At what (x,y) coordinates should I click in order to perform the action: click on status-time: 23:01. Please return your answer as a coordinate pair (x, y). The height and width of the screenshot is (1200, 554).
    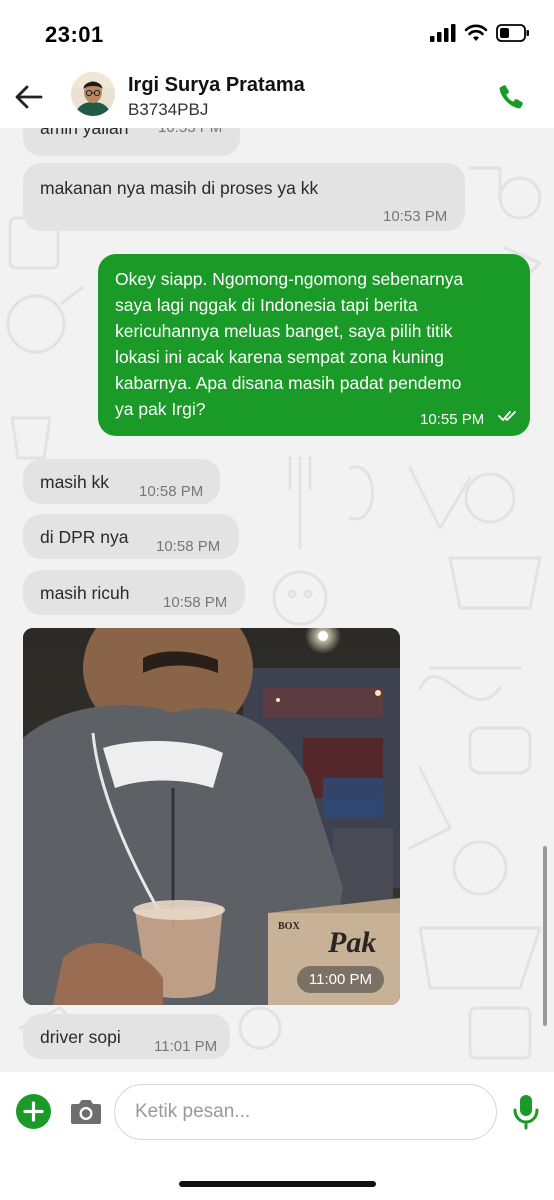
    Looking at the image, I should click on (74, 34).